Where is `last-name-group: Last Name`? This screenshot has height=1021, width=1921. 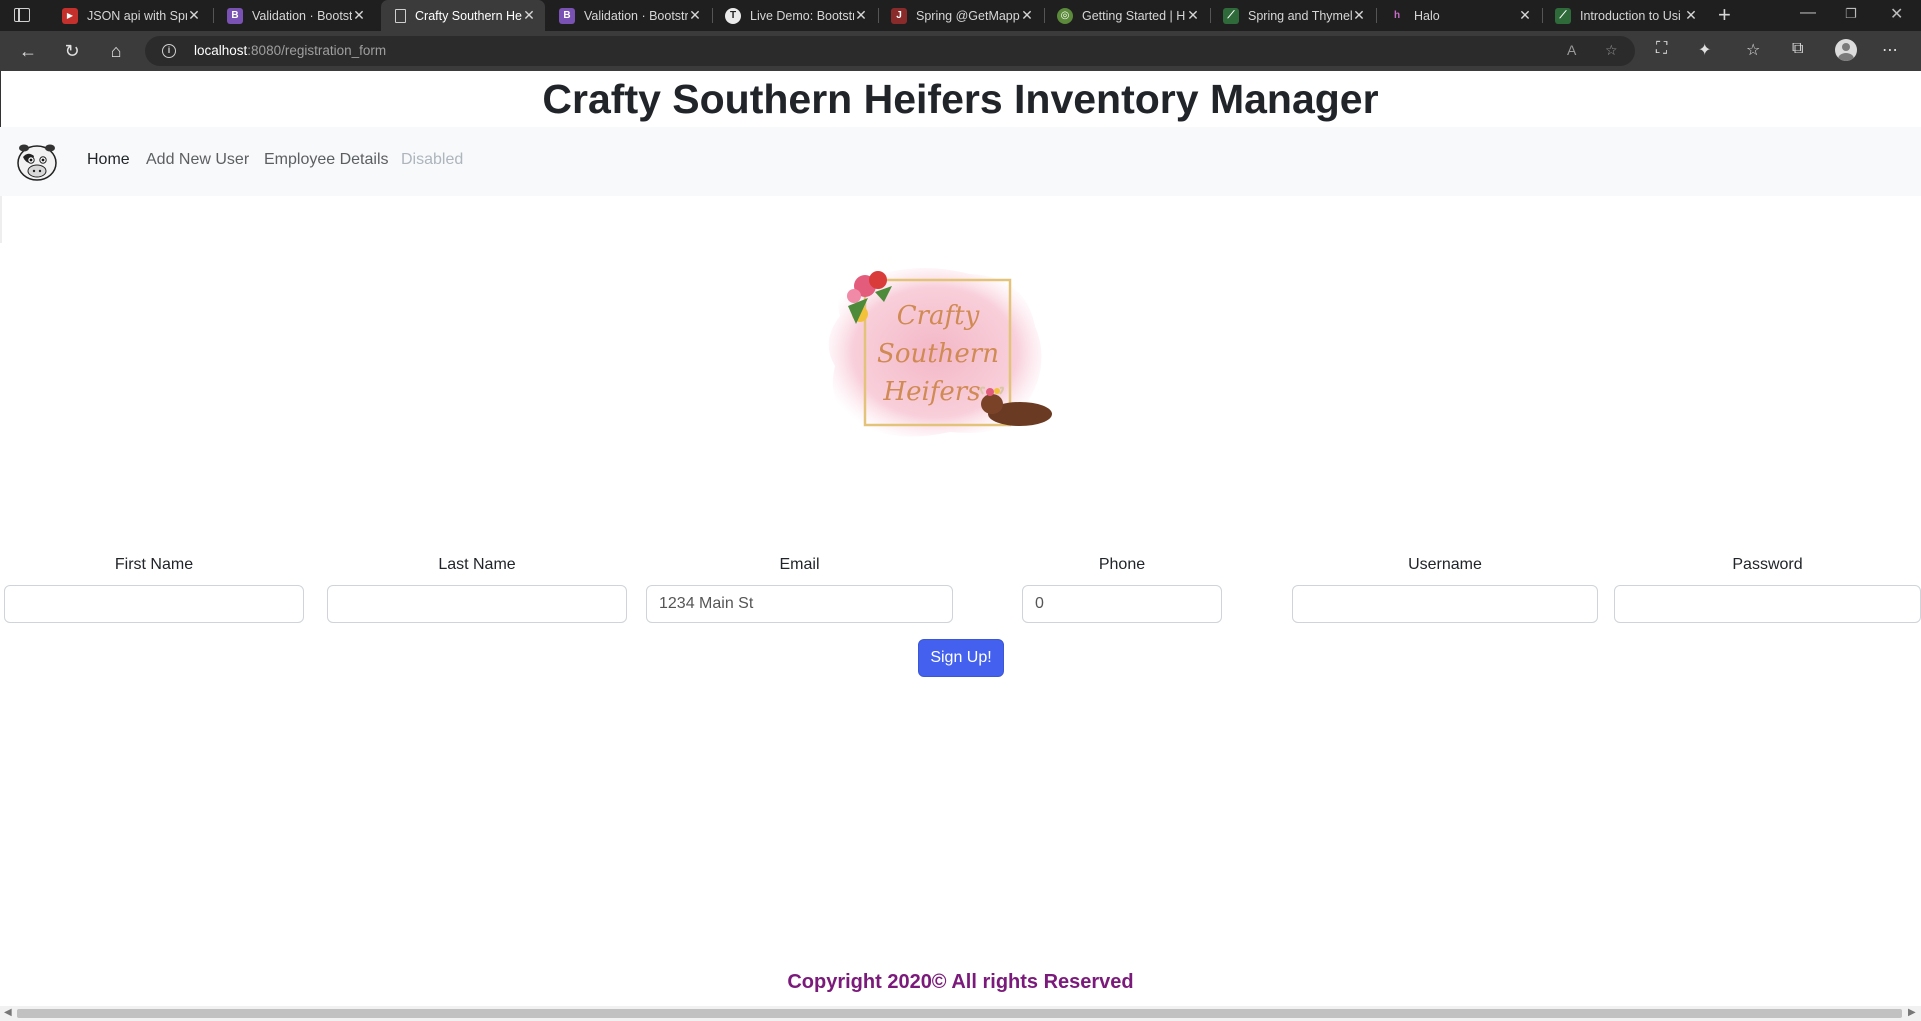
last-name-group: Last Name is located at coordinates (477, 589).